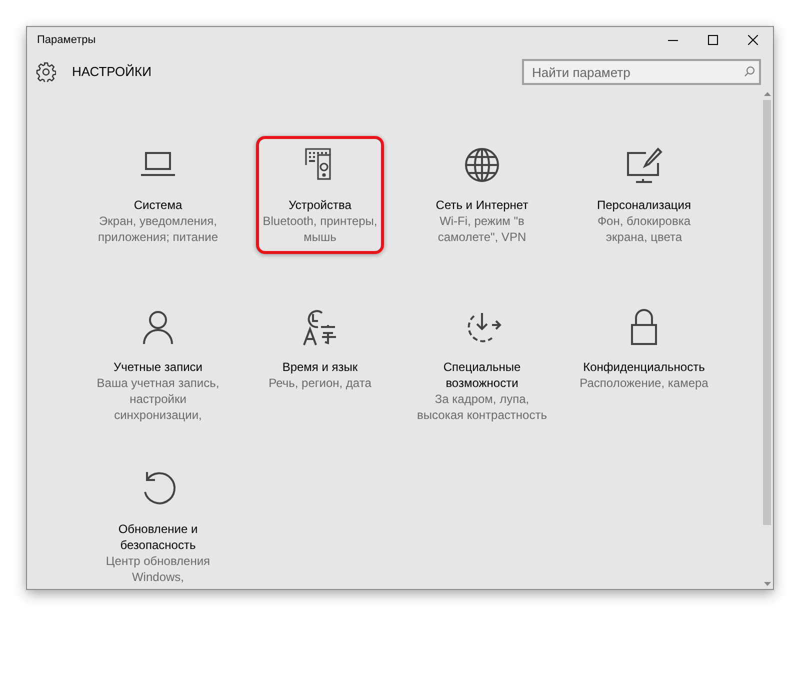 Image resolution: width=800 pixels, height=682 pixels. What do you see at coordinates (320, 367) in the screenshot?
I see `tile-title: Время и язык` at bounding box center [320, 367].